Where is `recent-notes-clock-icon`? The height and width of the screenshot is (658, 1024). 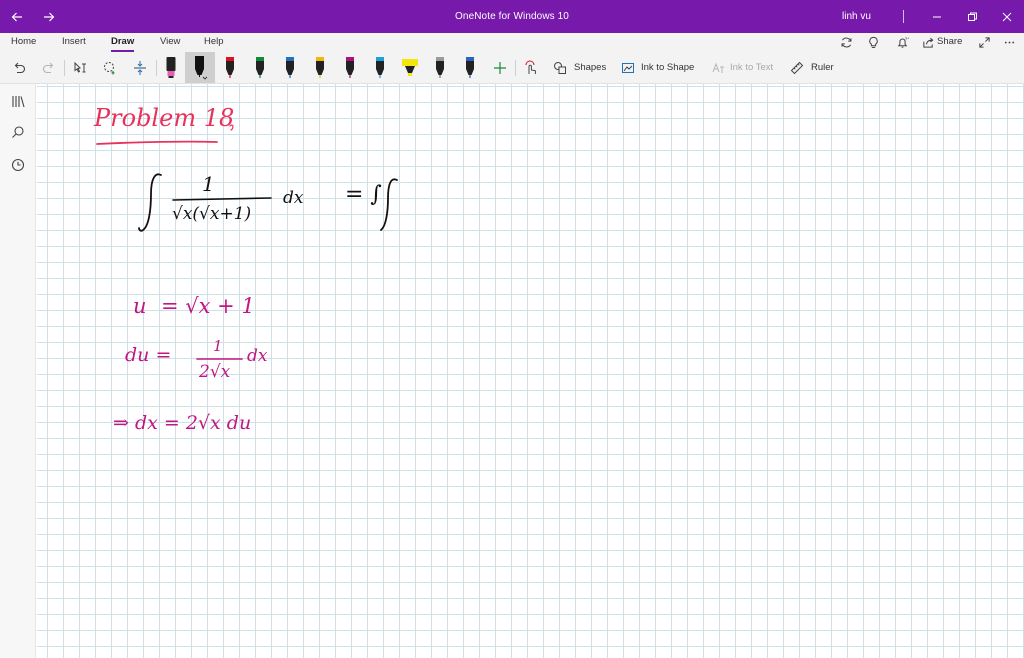 recent-notes-clock-icon is located at coordinates (18, 165).